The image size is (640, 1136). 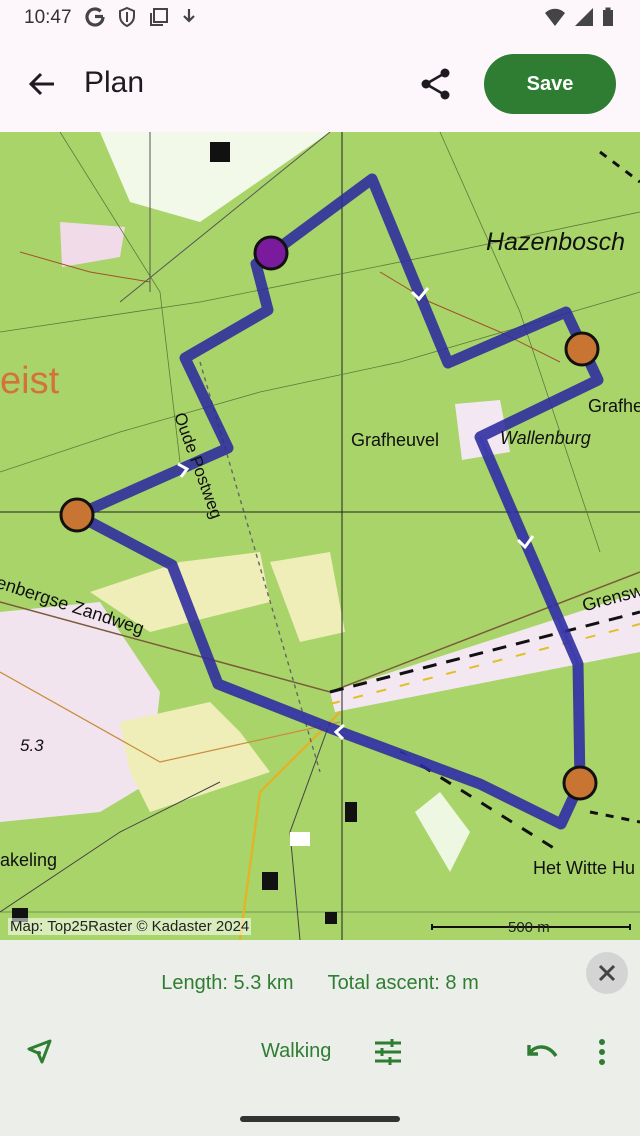 I want to click on route-toolbar: Walking, so click(x=320, y=1056).